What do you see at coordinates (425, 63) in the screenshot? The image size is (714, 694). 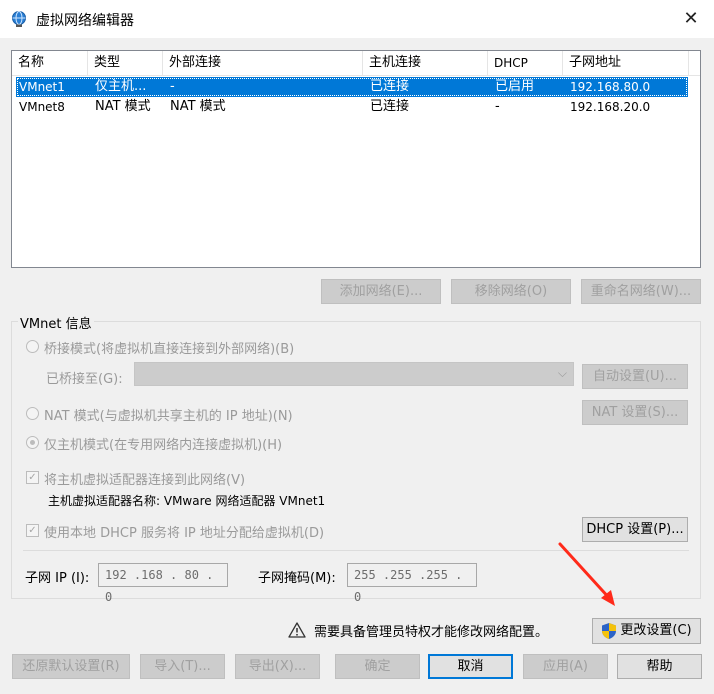 I see `col-host-header: 主机连接` at bounding box center [425, 63].